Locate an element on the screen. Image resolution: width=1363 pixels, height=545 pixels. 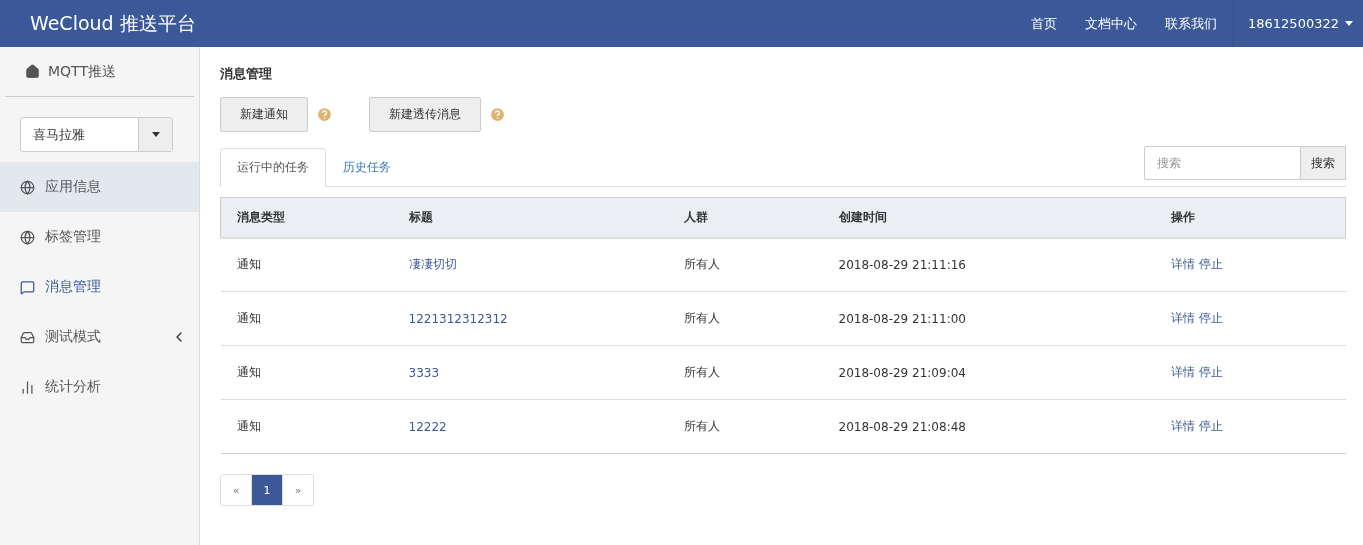
search-button: 搜索 is located at coordinates (1323, 163).